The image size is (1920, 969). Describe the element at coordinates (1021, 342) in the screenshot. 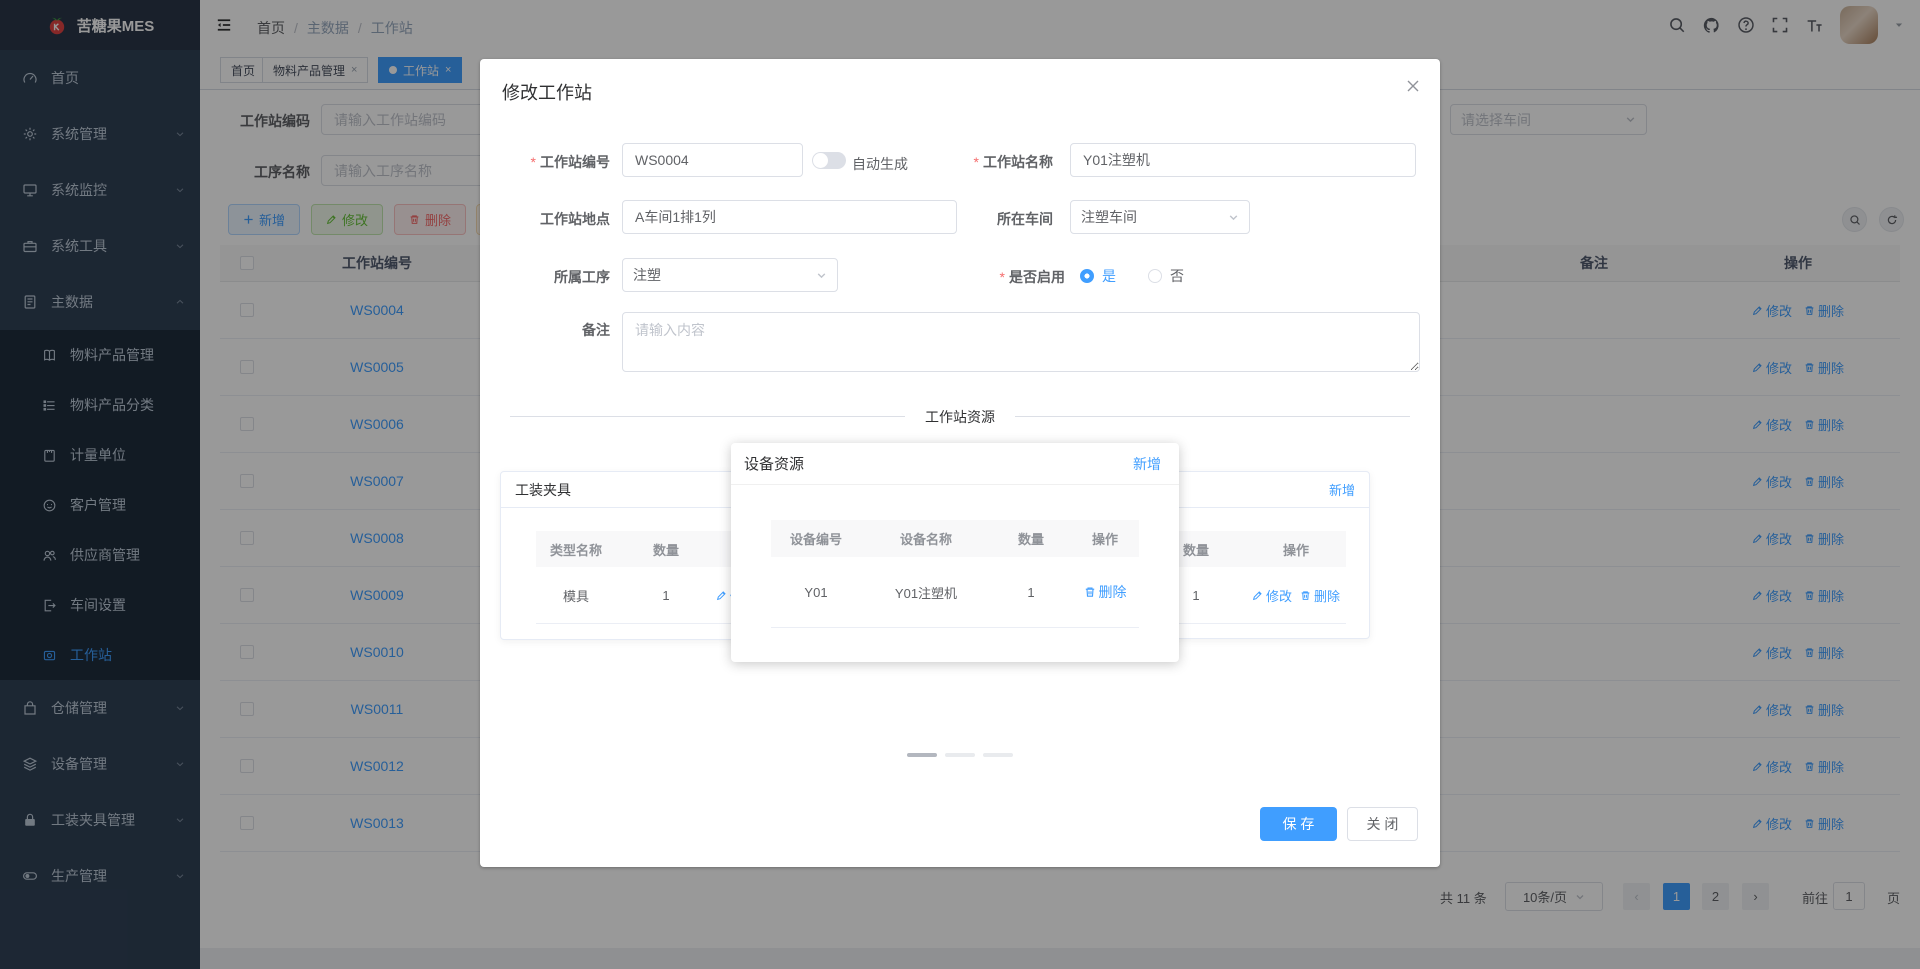

I see `remark-textarea` at that location.